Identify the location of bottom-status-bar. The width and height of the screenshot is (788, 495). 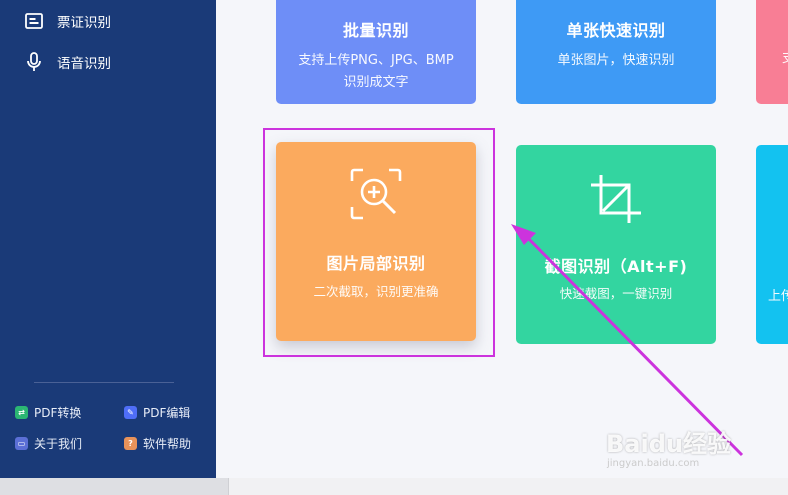
(394, 486).